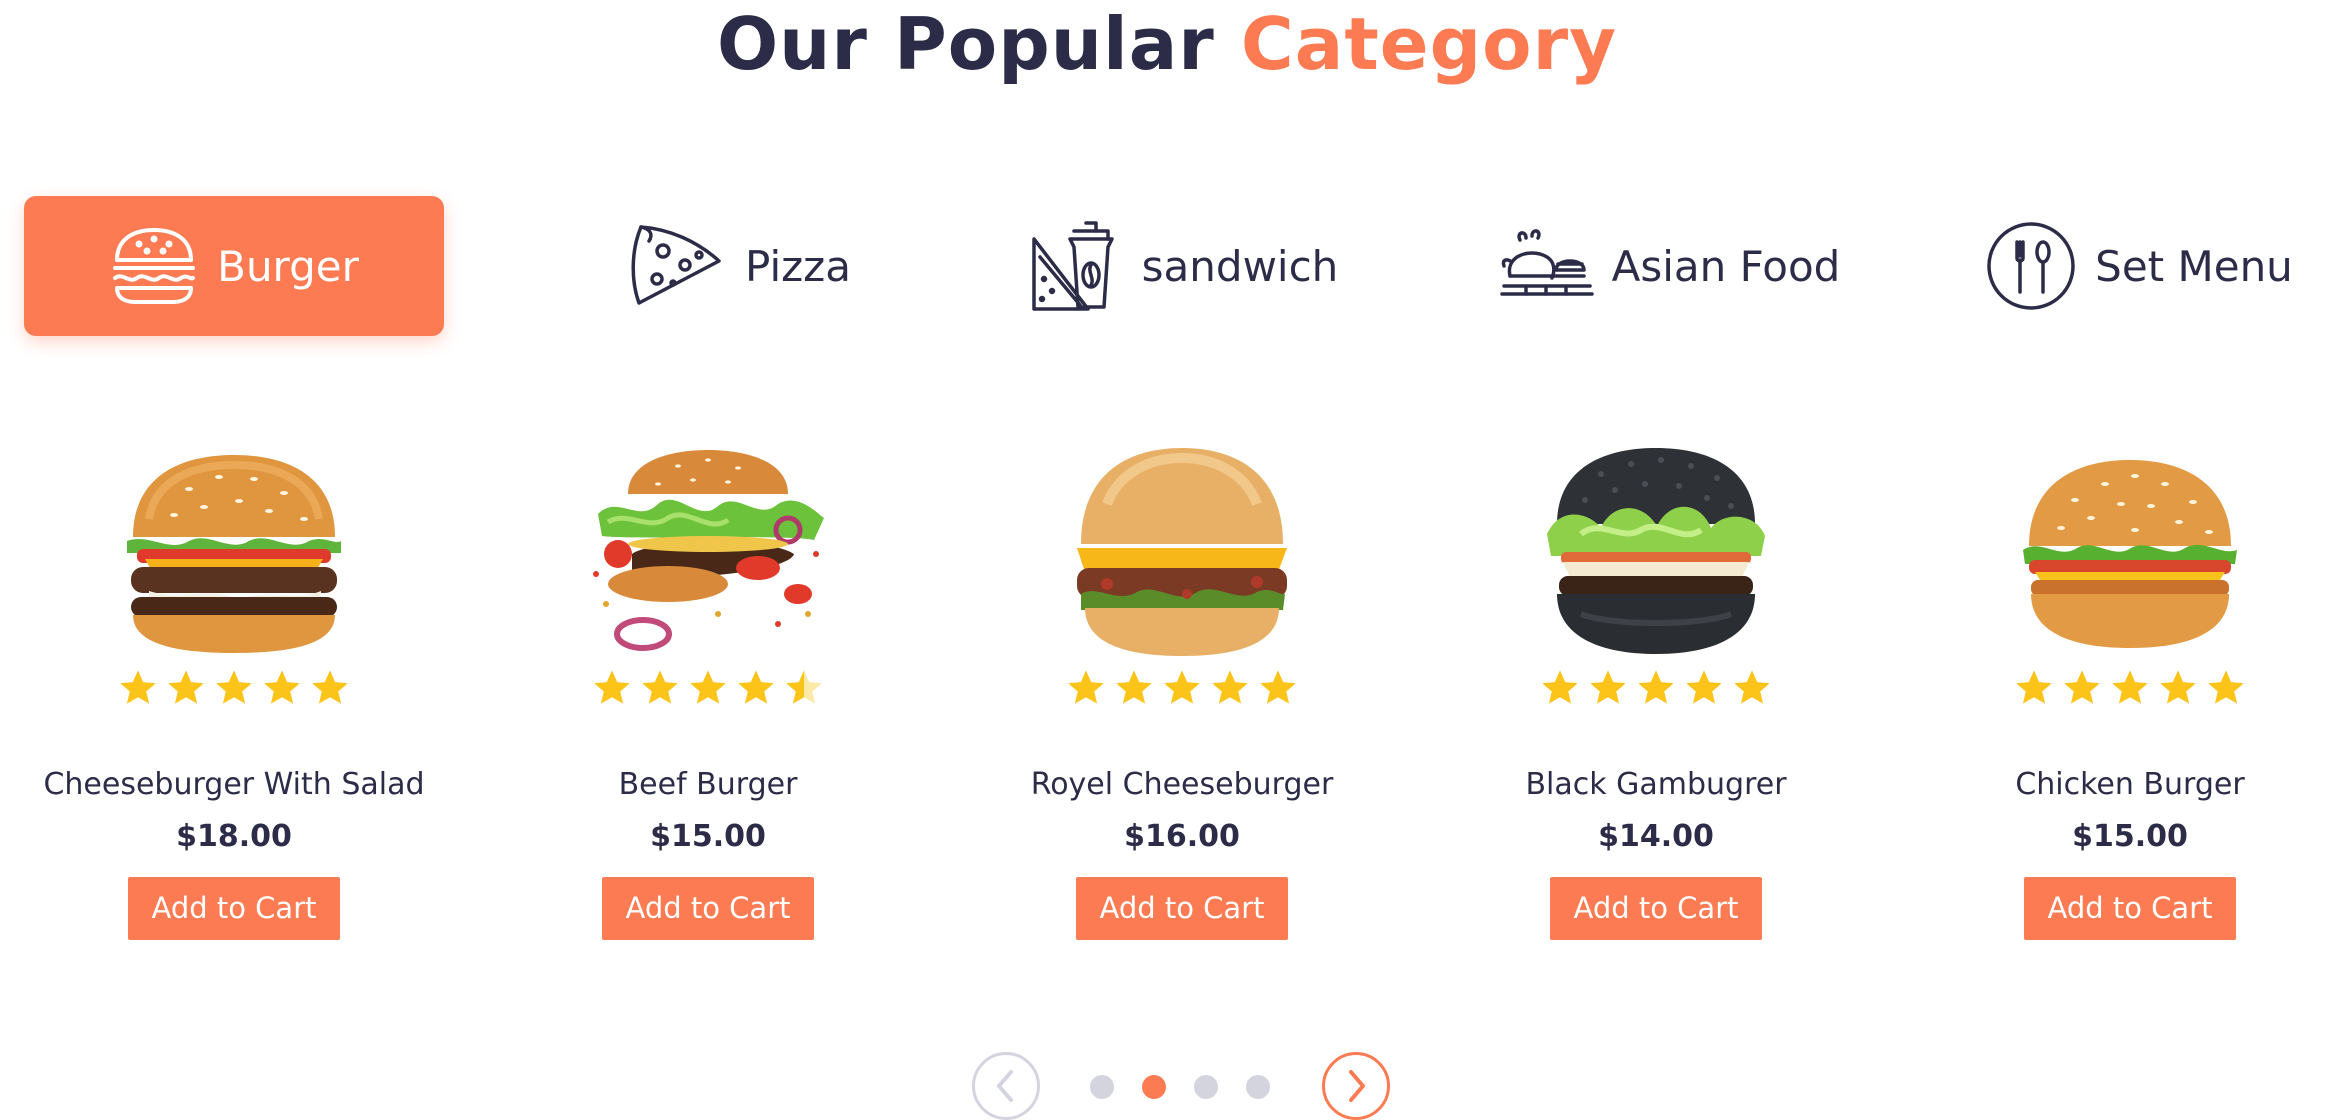 This screenshot has height=1120, width=2334. I want to click on product-price: $18.00, so click(234, 836).